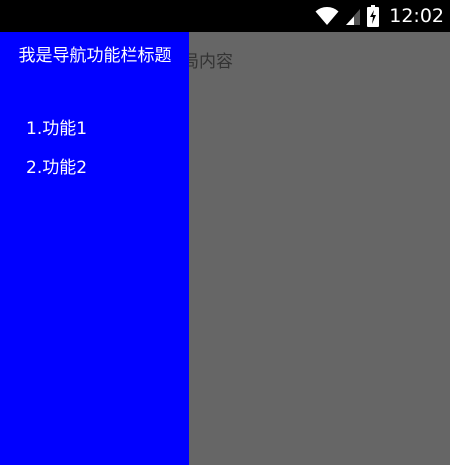  What do you see at coordinates (95, 56) in the screenshot?
I see `drawer-title: 我是导航功能栏标题` at bounding box center [95, 56].